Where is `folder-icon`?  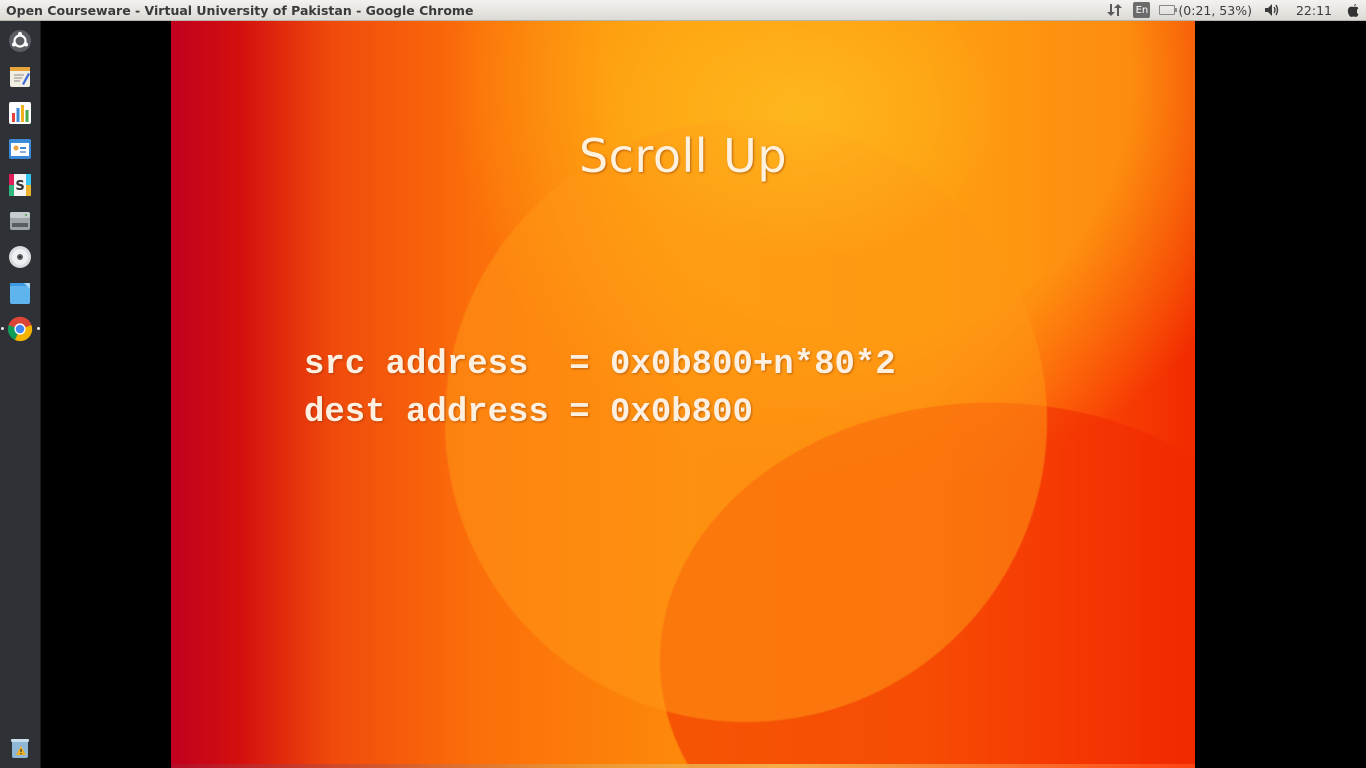
folder-icon is located at coordinates (20, 293).